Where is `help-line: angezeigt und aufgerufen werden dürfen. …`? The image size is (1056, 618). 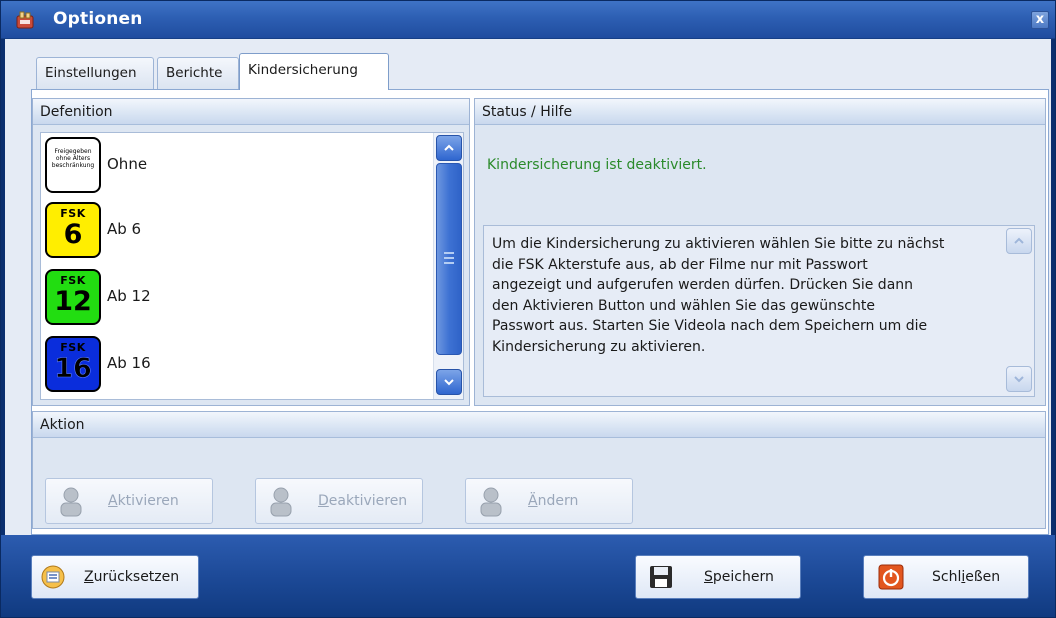
help-line: angezeigt und aufgerufen werden dürfen. … is located at coordinates (703, 285).